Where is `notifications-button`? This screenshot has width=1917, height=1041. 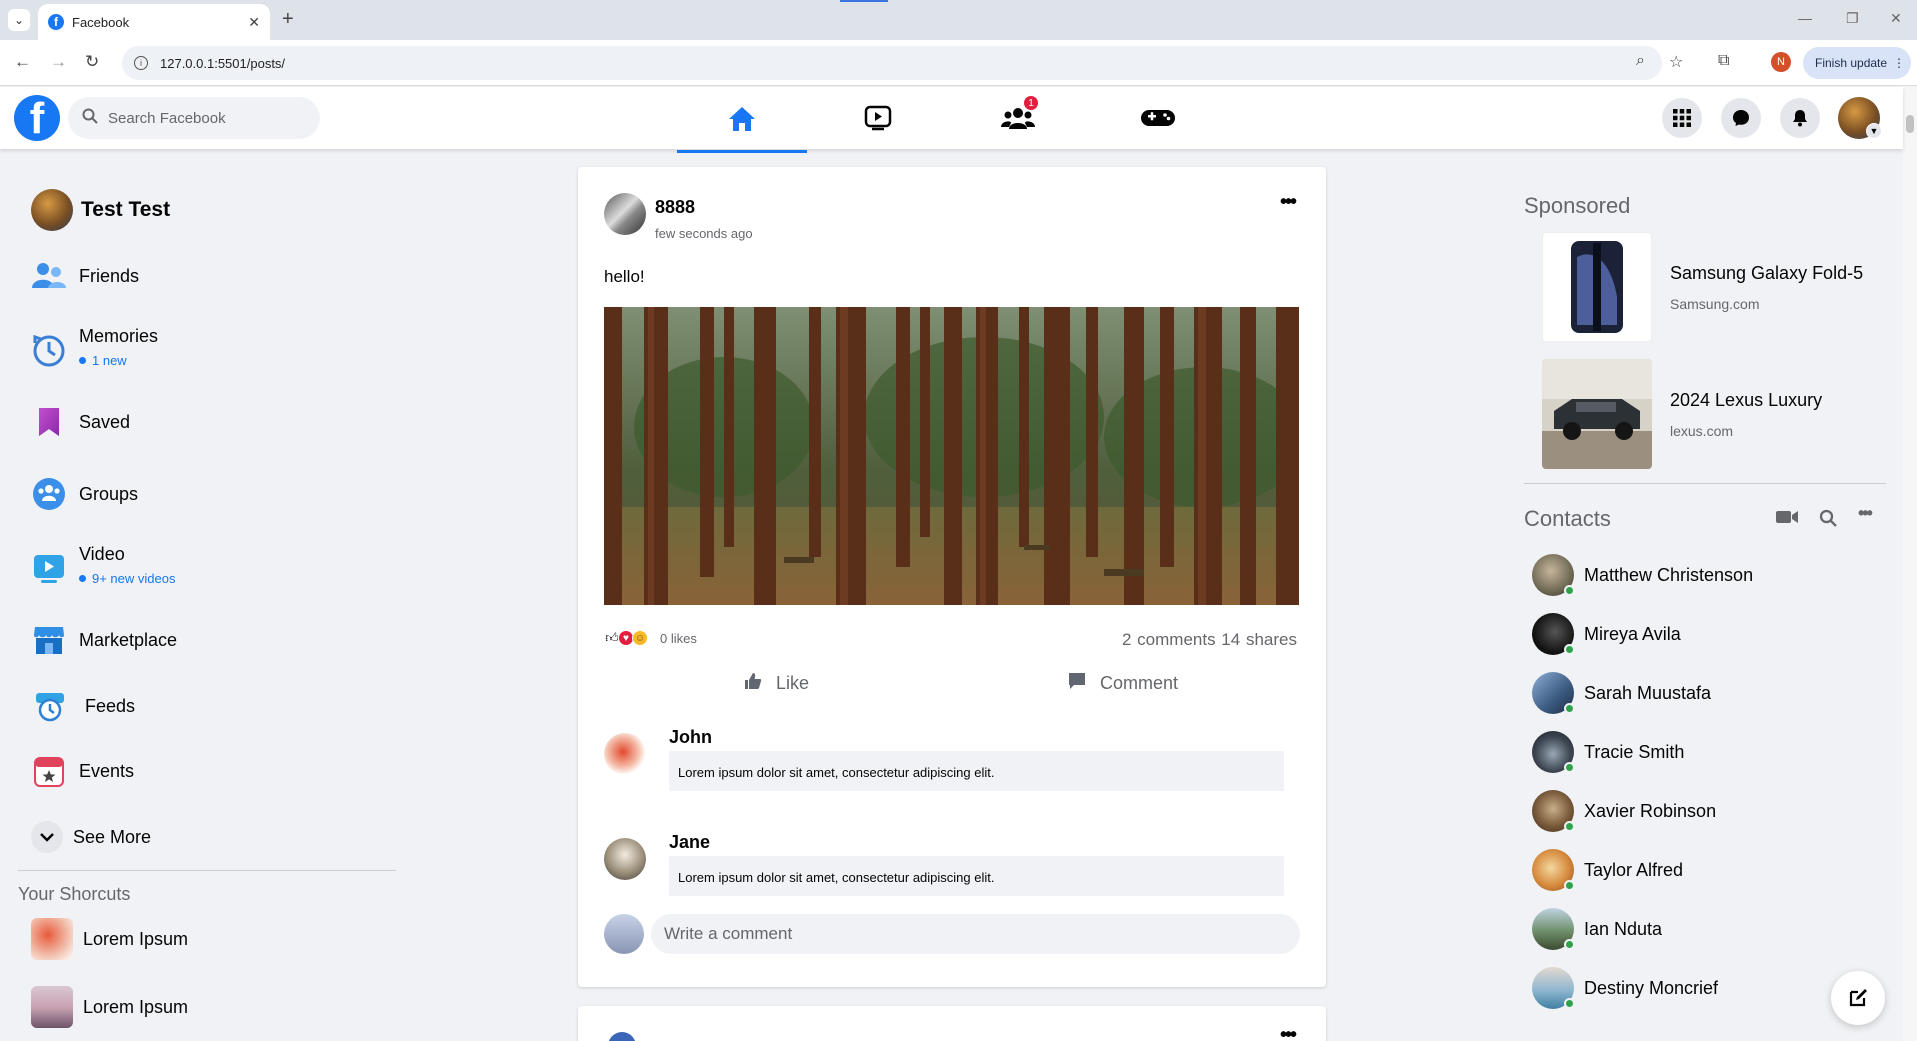 notifications-button is located at coordinates (1800, 118).